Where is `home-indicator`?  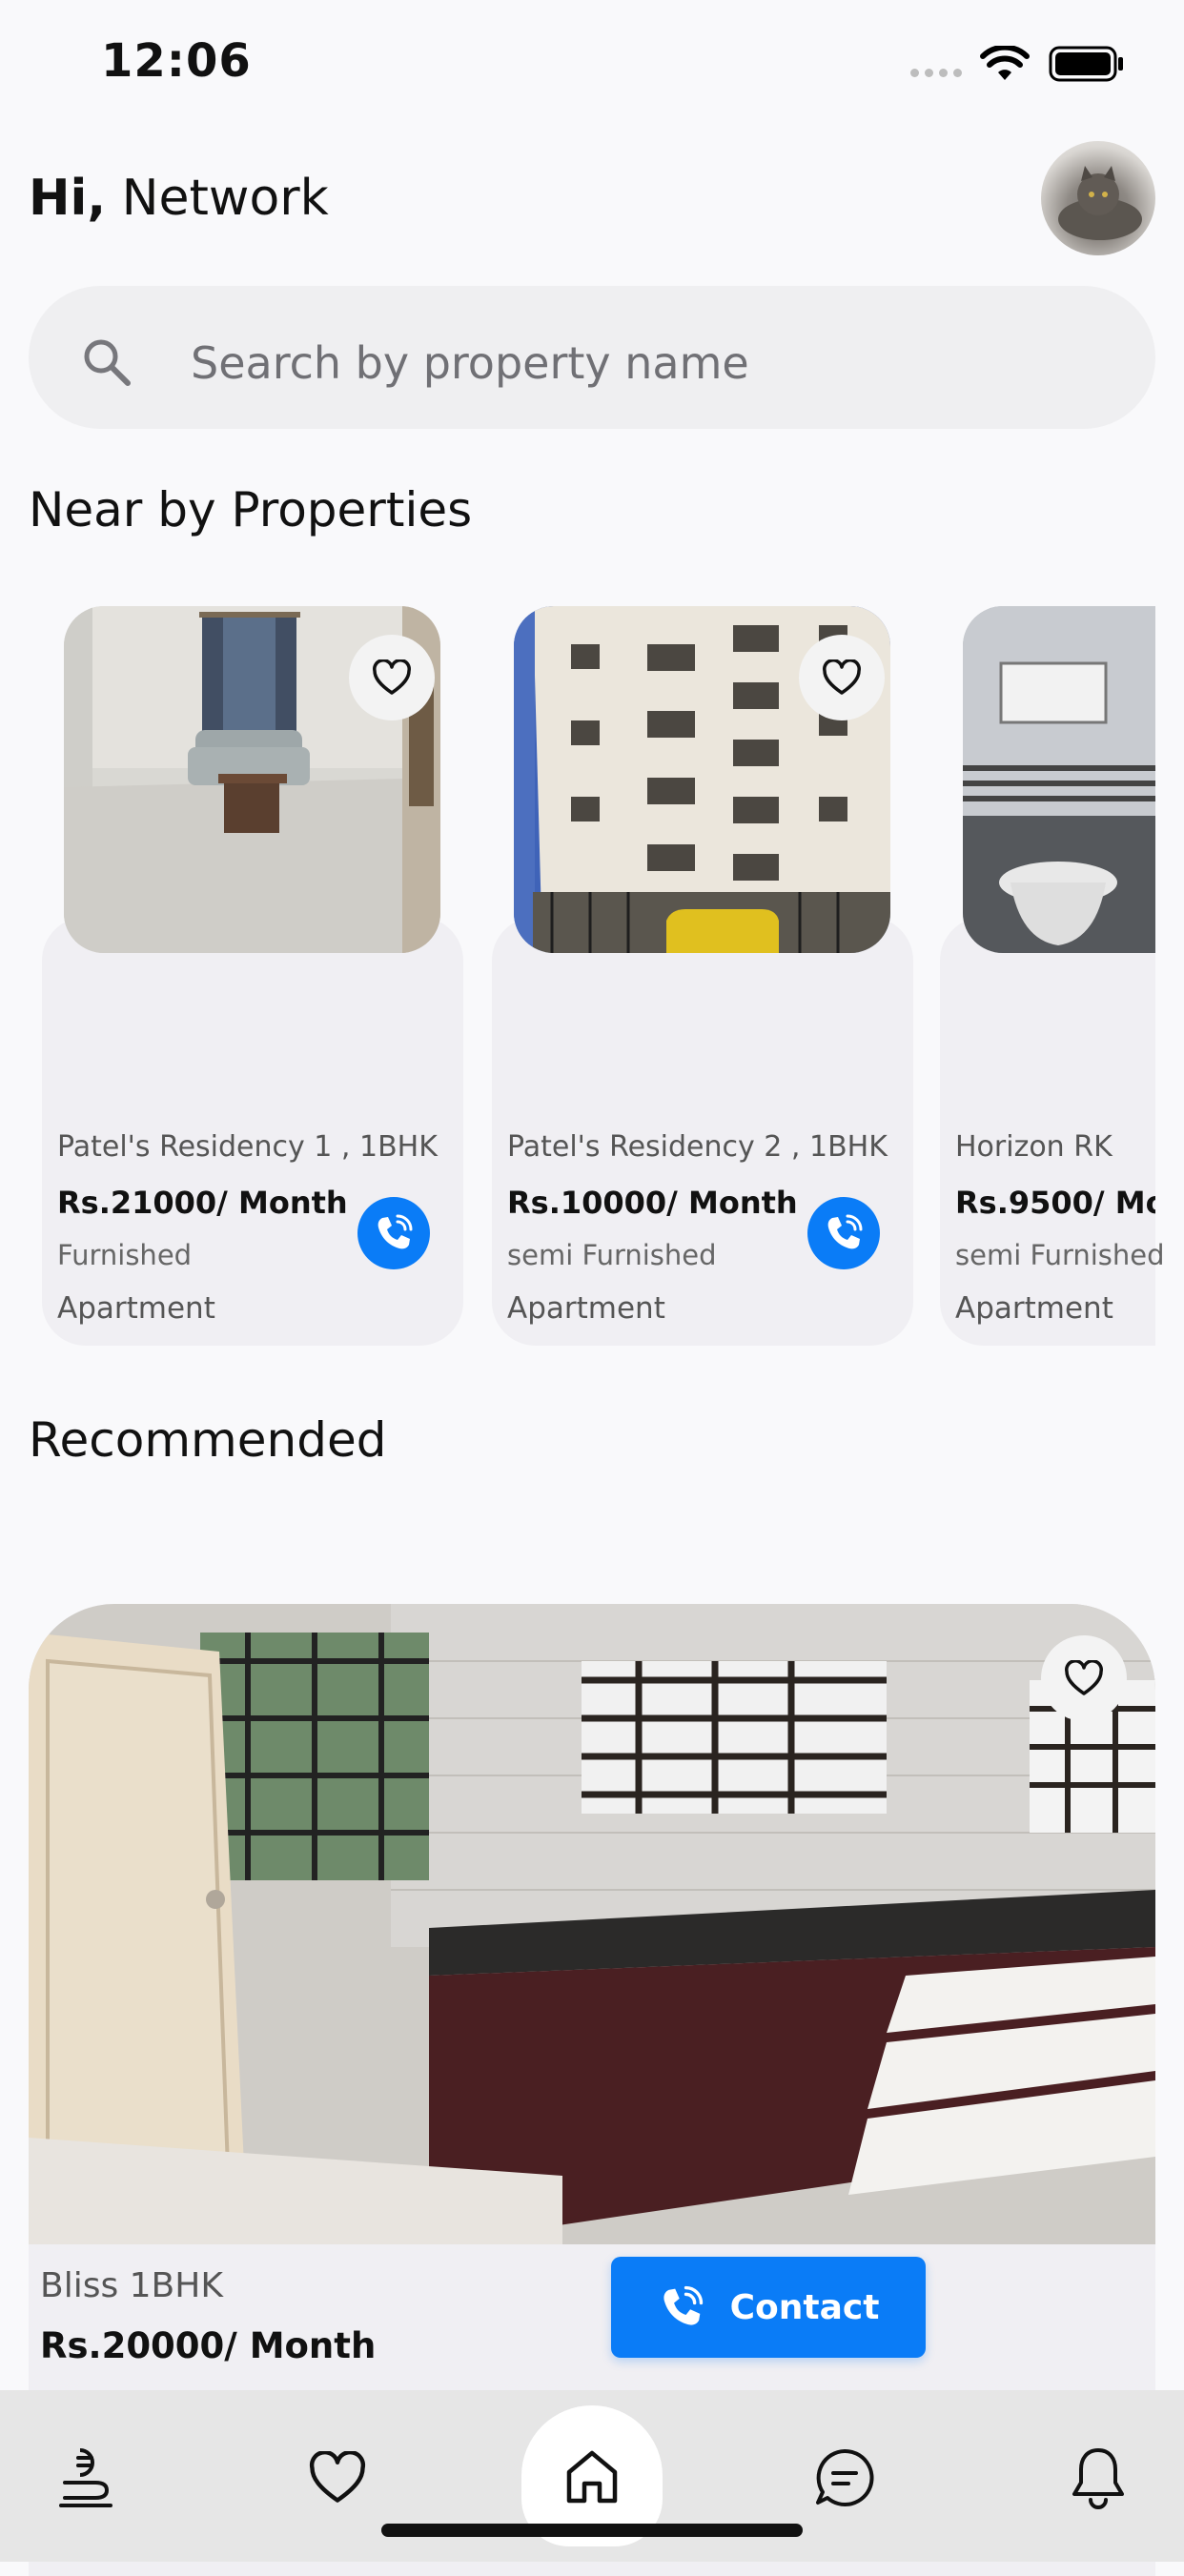 home-indicator is located at coordinates (592, 2531).